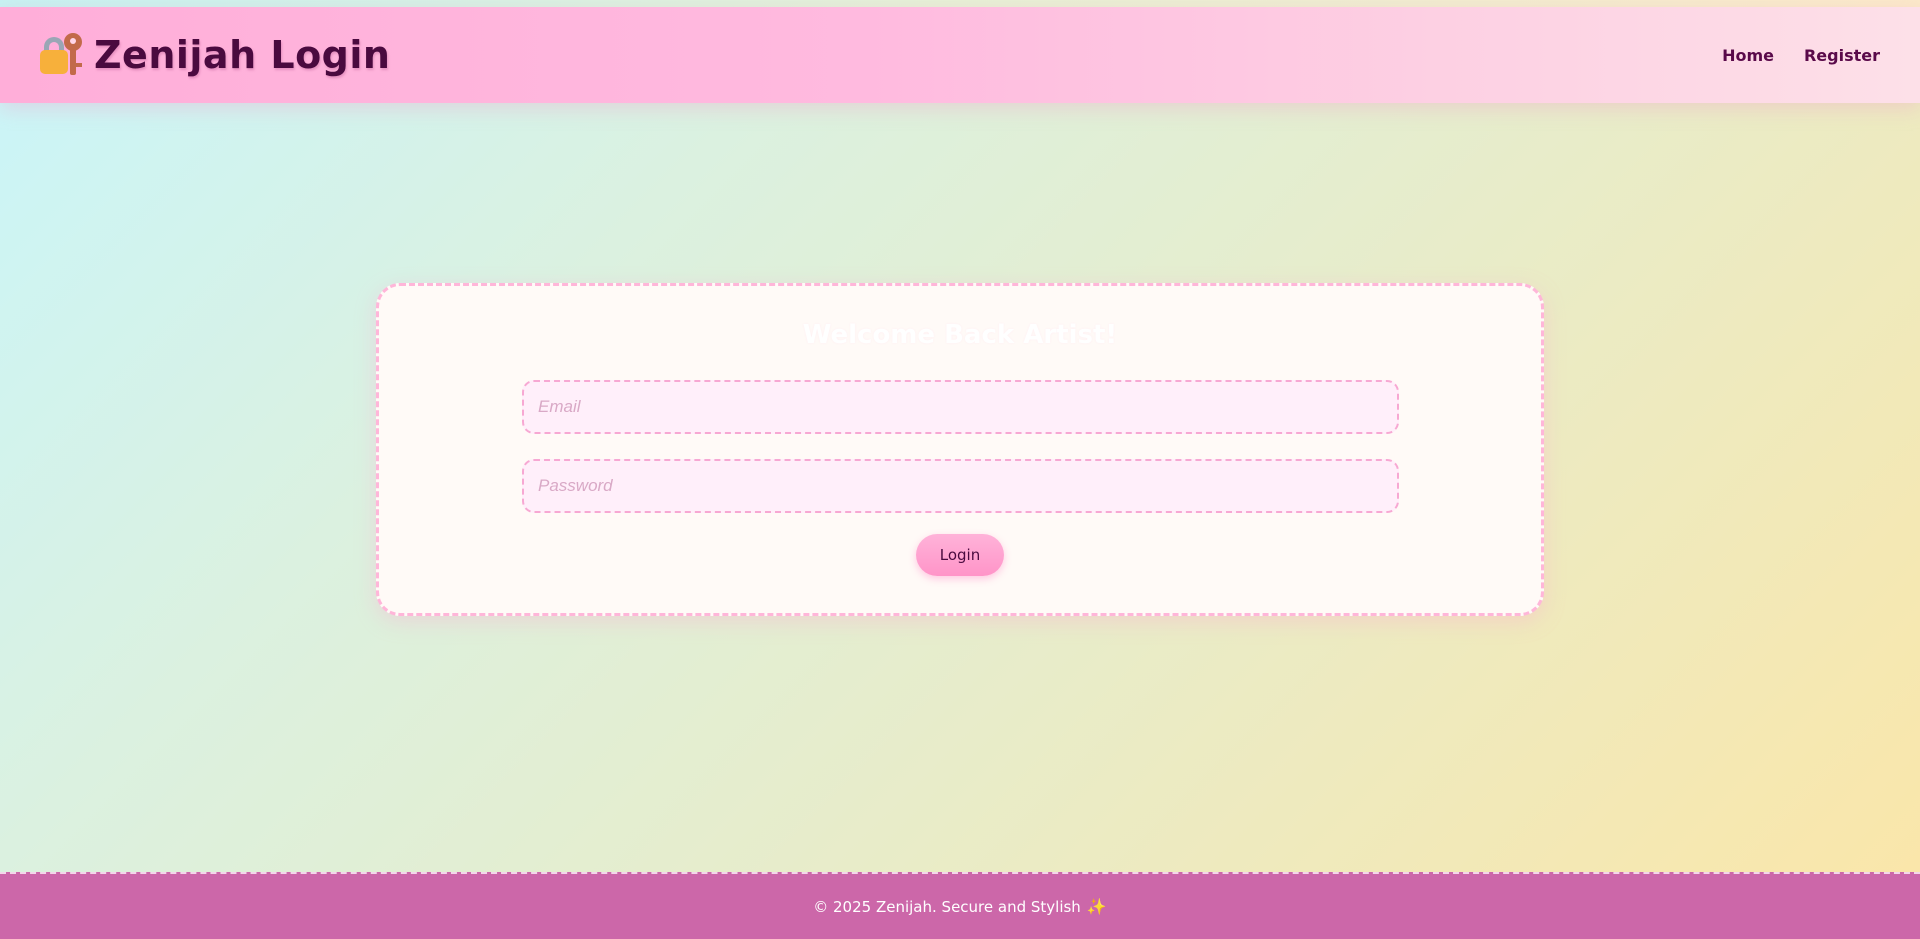 The height and width of the screenshot is (939, 1920). What do you see at coordinates (960, 55) in the screenshot?
I see `site-header: Zenijah Login Home Register` at bounding box center [960, 55].